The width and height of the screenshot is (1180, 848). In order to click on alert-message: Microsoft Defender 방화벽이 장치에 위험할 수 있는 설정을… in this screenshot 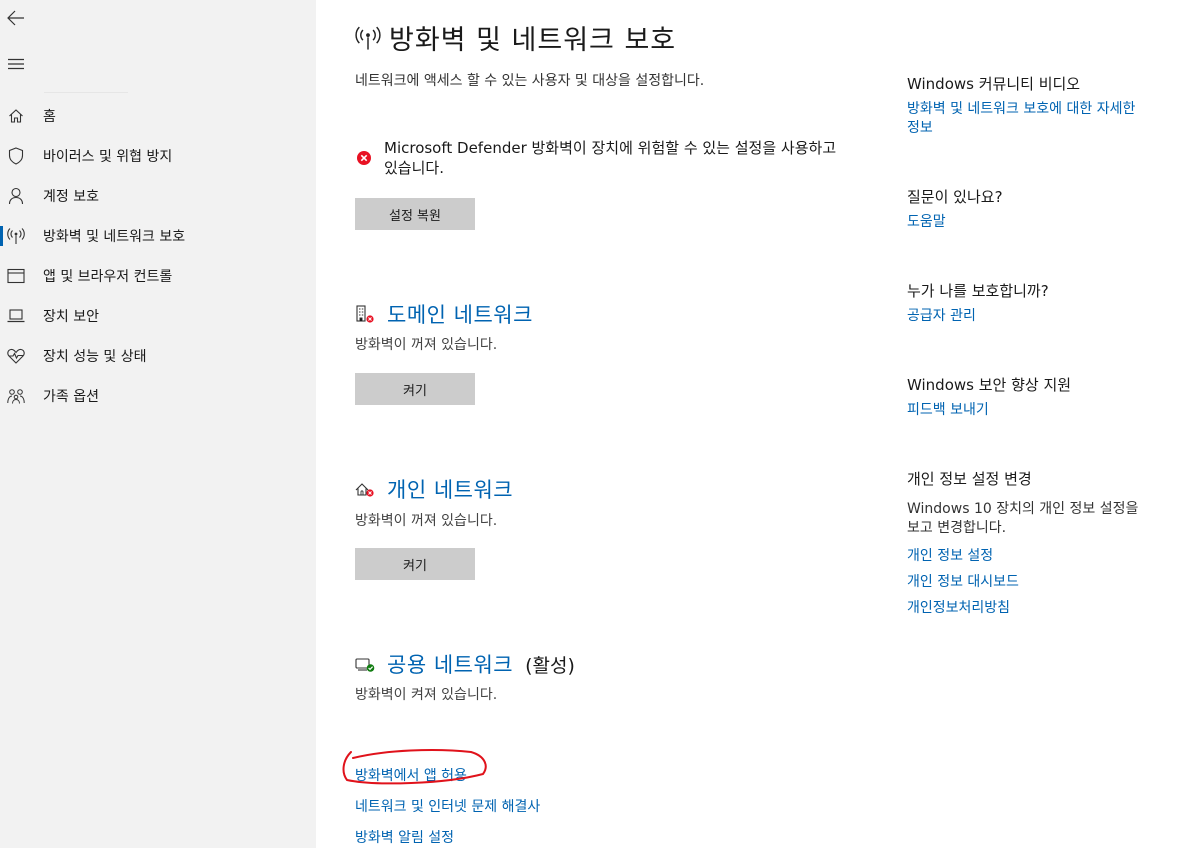, I will do `click(610, 158)`.